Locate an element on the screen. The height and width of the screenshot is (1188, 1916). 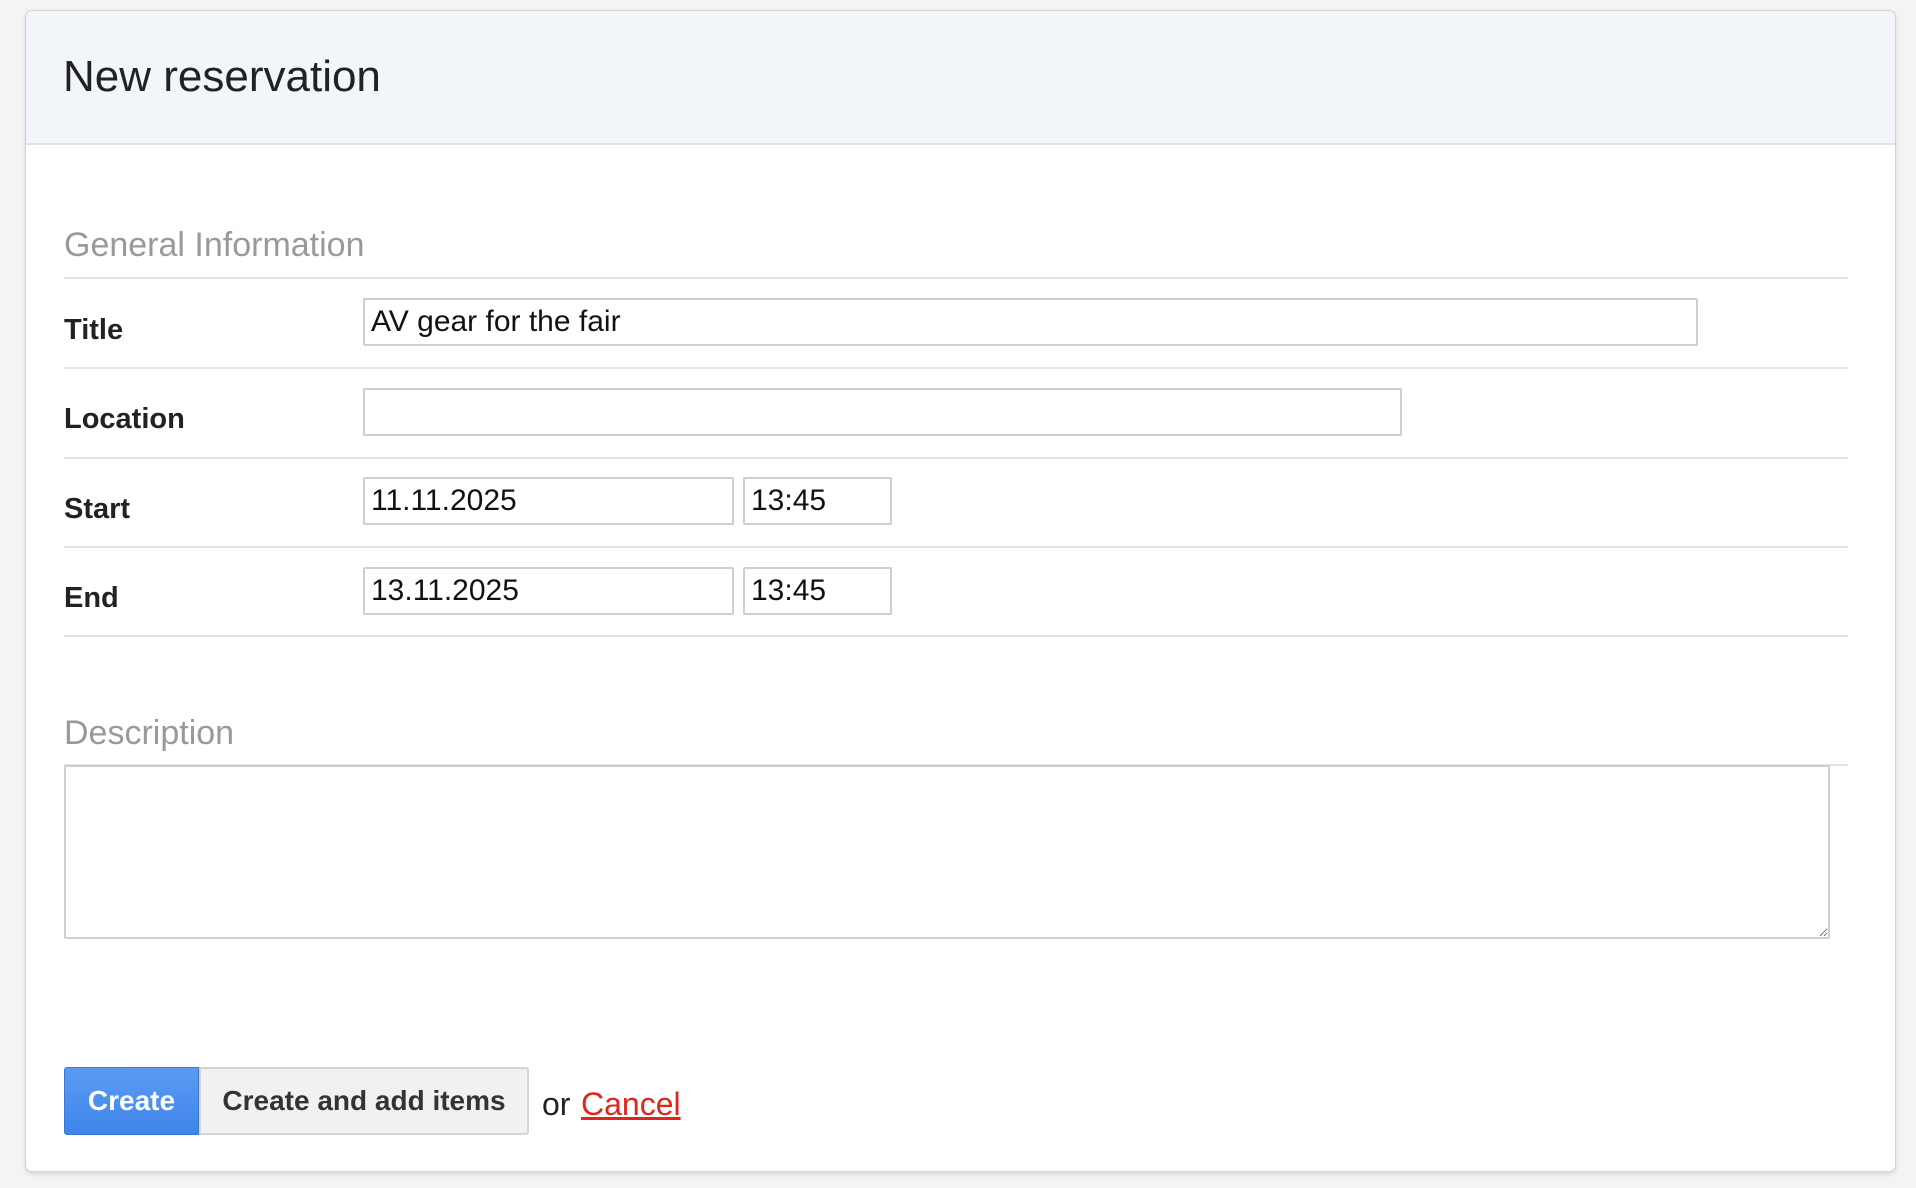
description-heading: Description is located at coordinates (149, 733).